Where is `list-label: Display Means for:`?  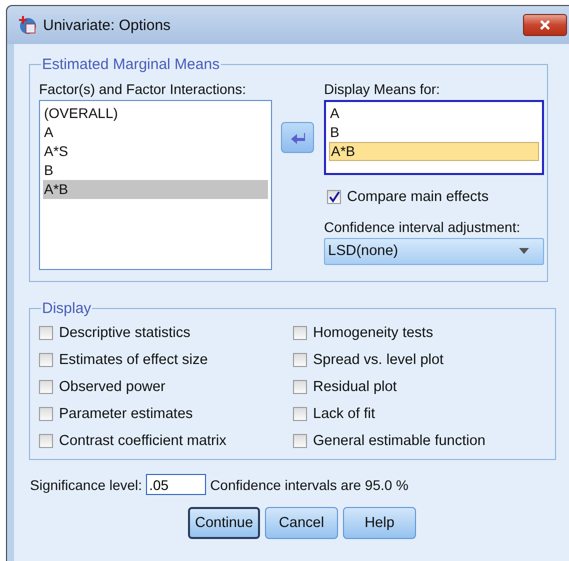
list-label: Display Means for: is located at coordinates (382, 89).